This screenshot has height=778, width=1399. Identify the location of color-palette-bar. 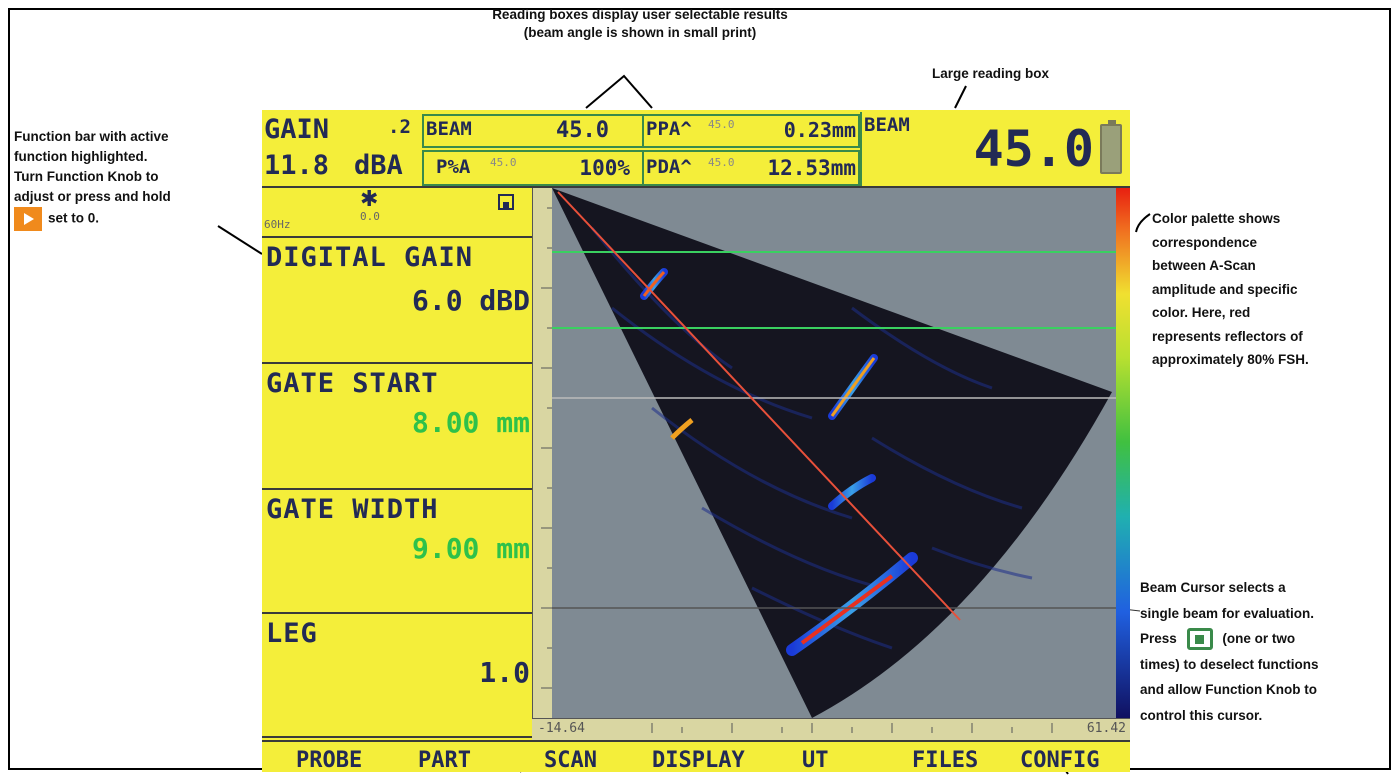
(1123, 453).